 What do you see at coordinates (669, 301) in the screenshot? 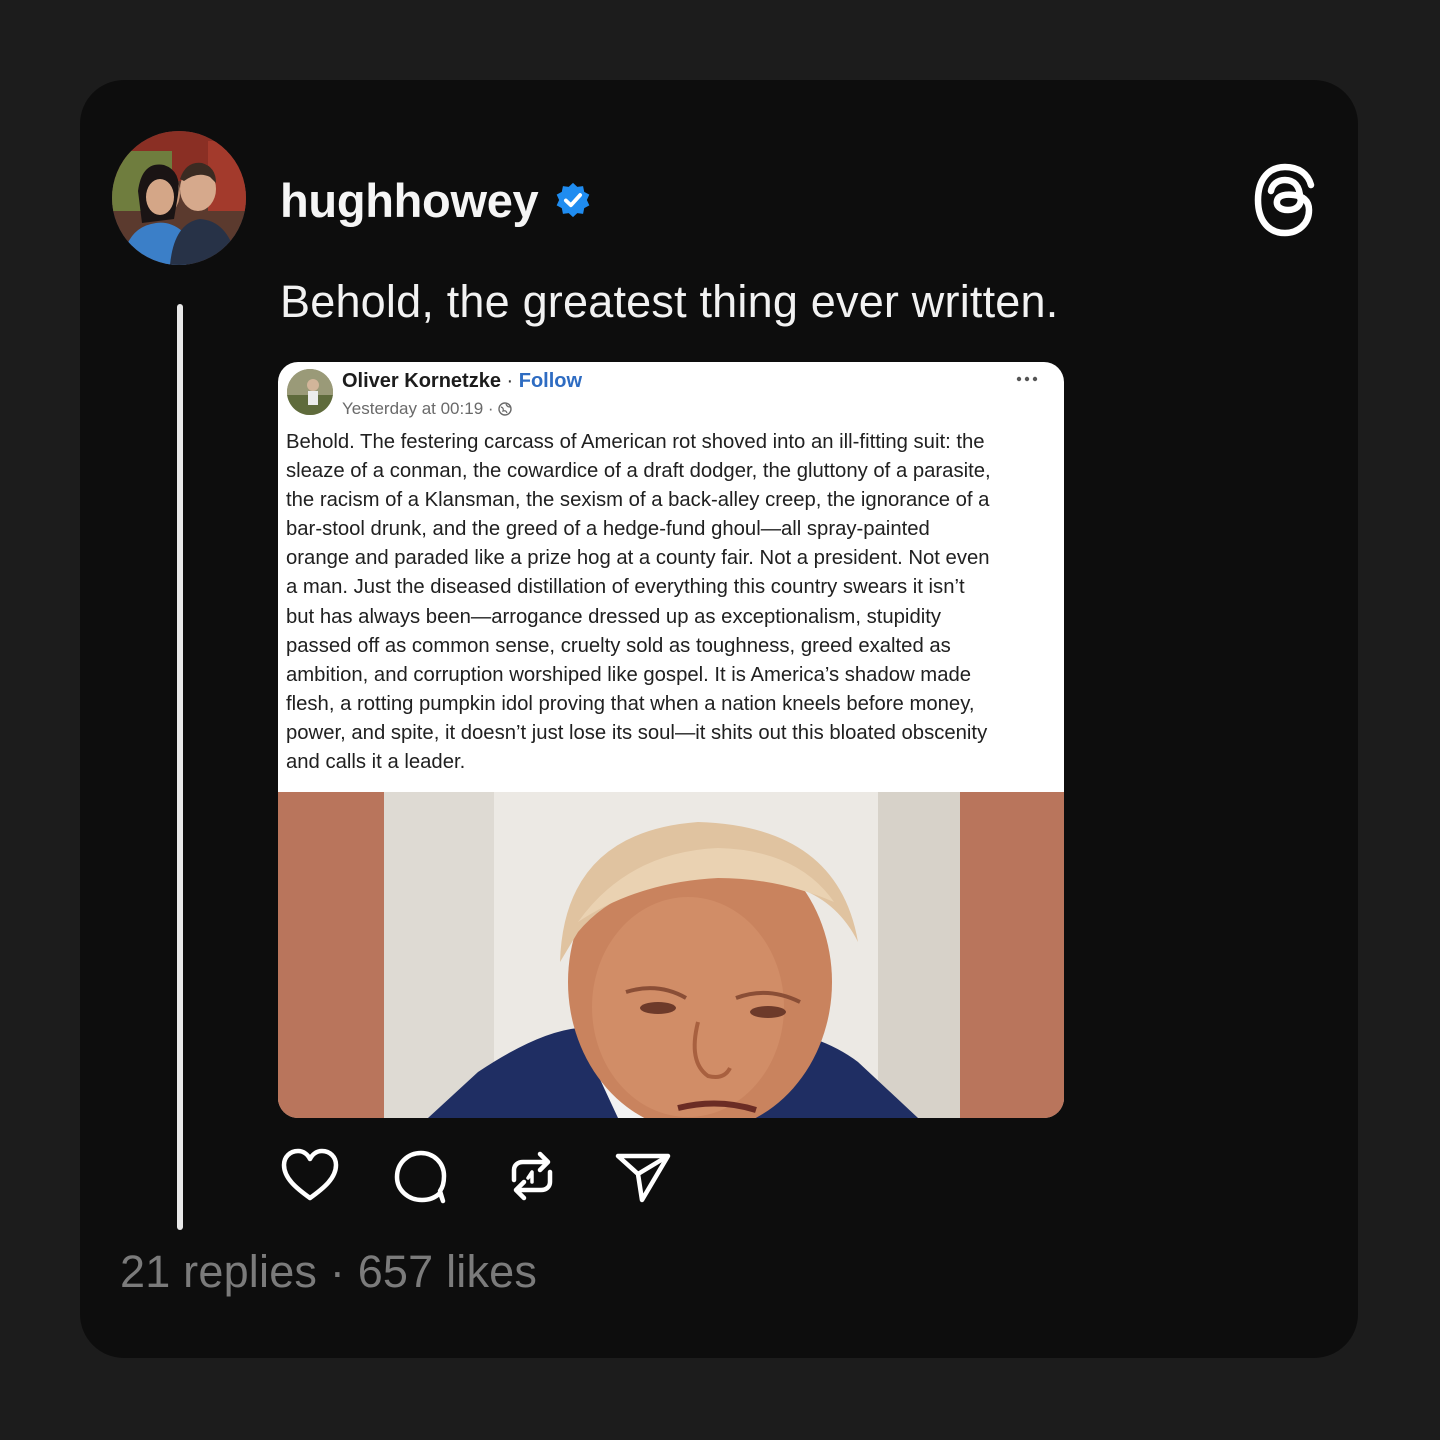
I see `post-text: Behold, the greatest thing ever written.` at bounding box center [669, 301].